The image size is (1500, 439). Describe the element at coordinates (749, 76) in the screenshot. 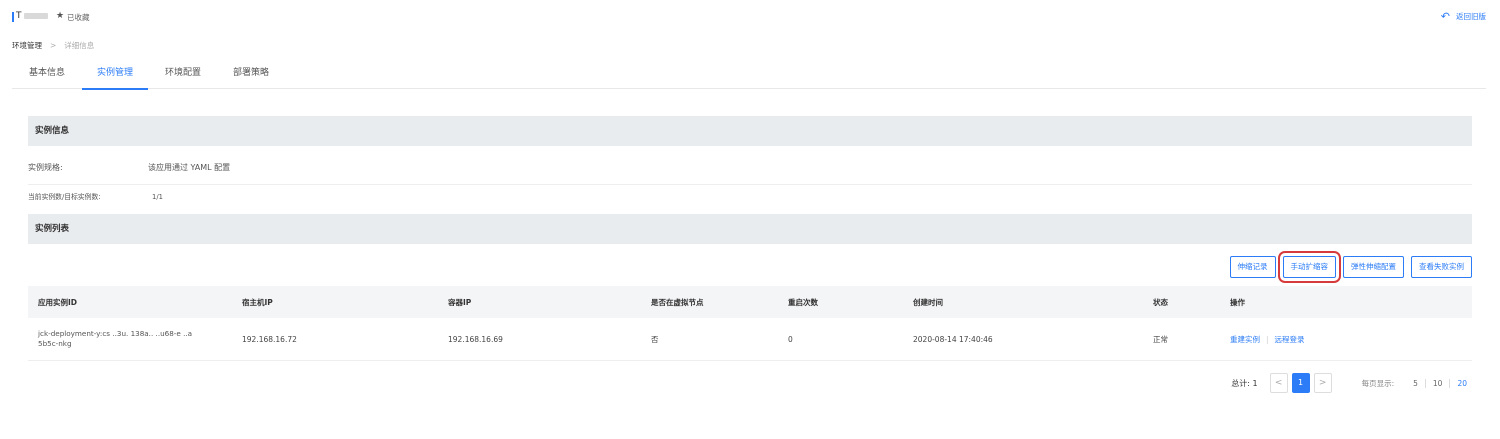

I see `tab-bar: 基本信息 实例管理 环境配置 部署策略` at that location.